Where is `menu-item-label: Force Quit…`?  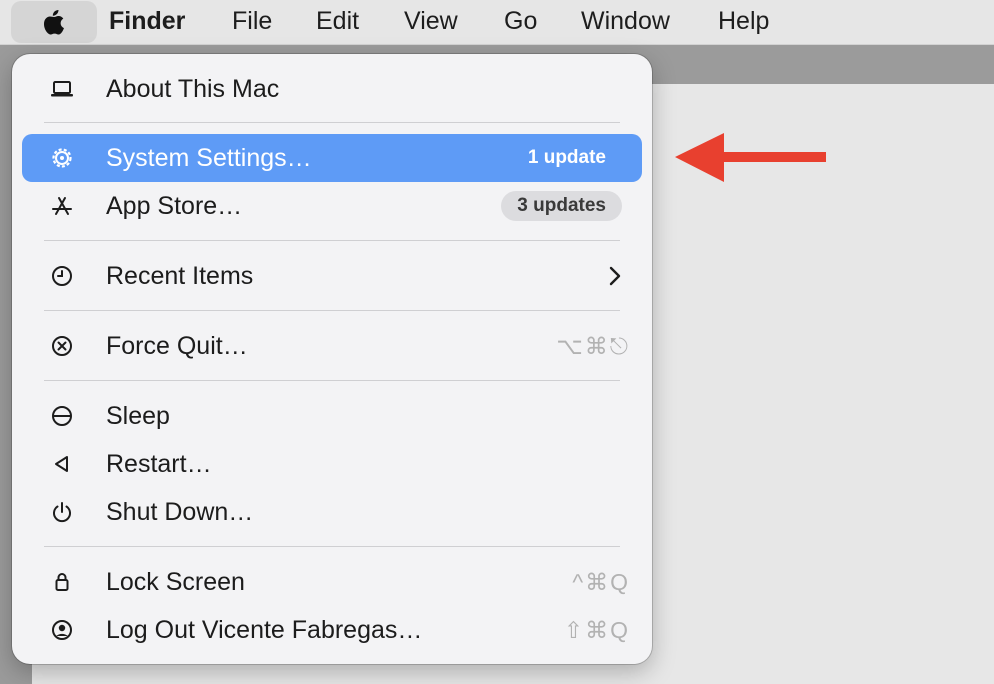
menu-item-label: Force Quit… is located at coordinates (177, 346).